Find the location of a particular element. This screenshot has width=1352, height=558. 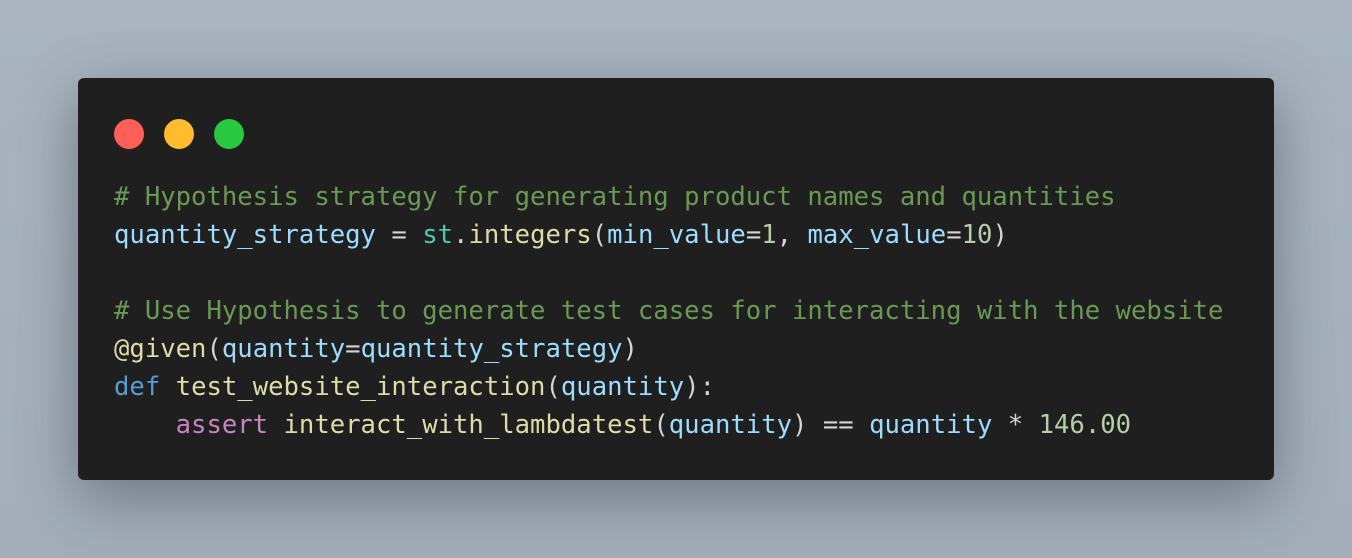

maximize-dot-icon is located at coordinates (229, 134).